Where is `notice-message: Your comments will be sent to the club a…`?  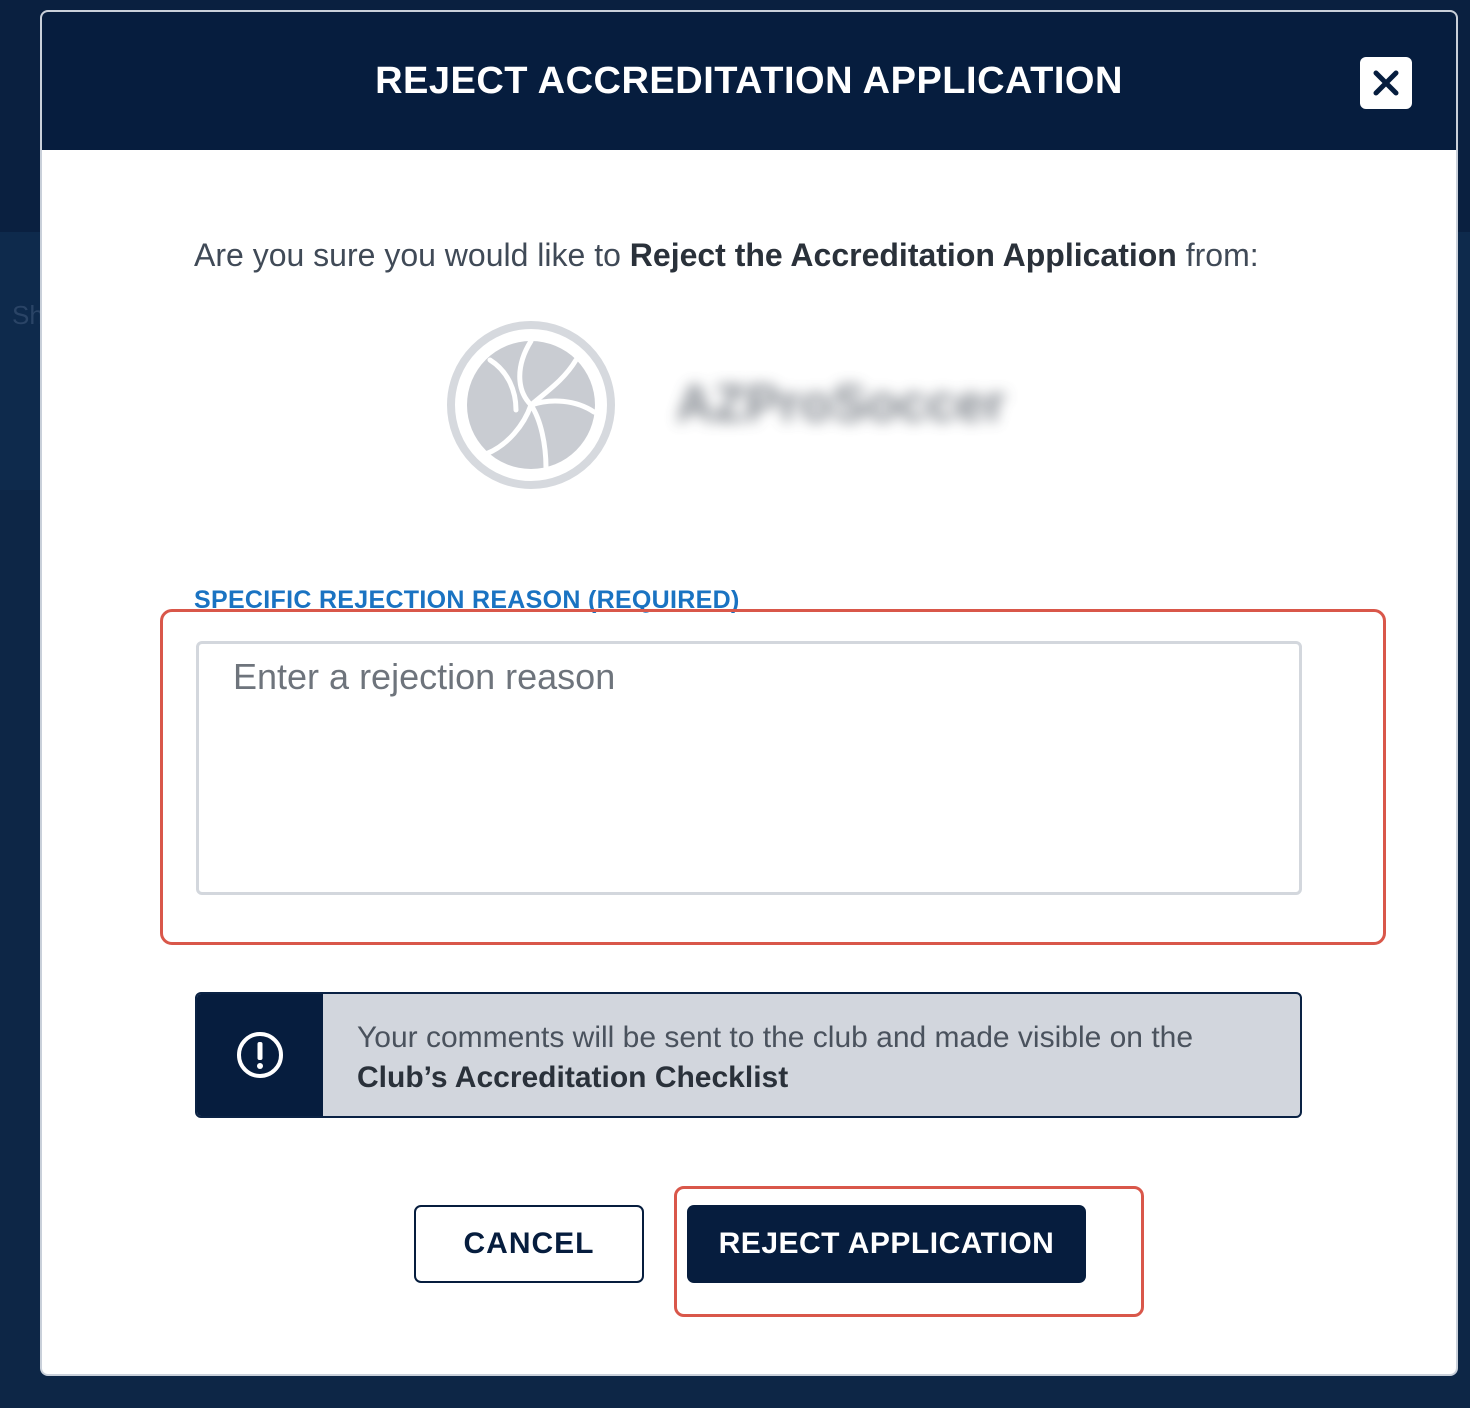 notice-message: Your comments will be sent to the club a… is located at coordinates (775, 1037).